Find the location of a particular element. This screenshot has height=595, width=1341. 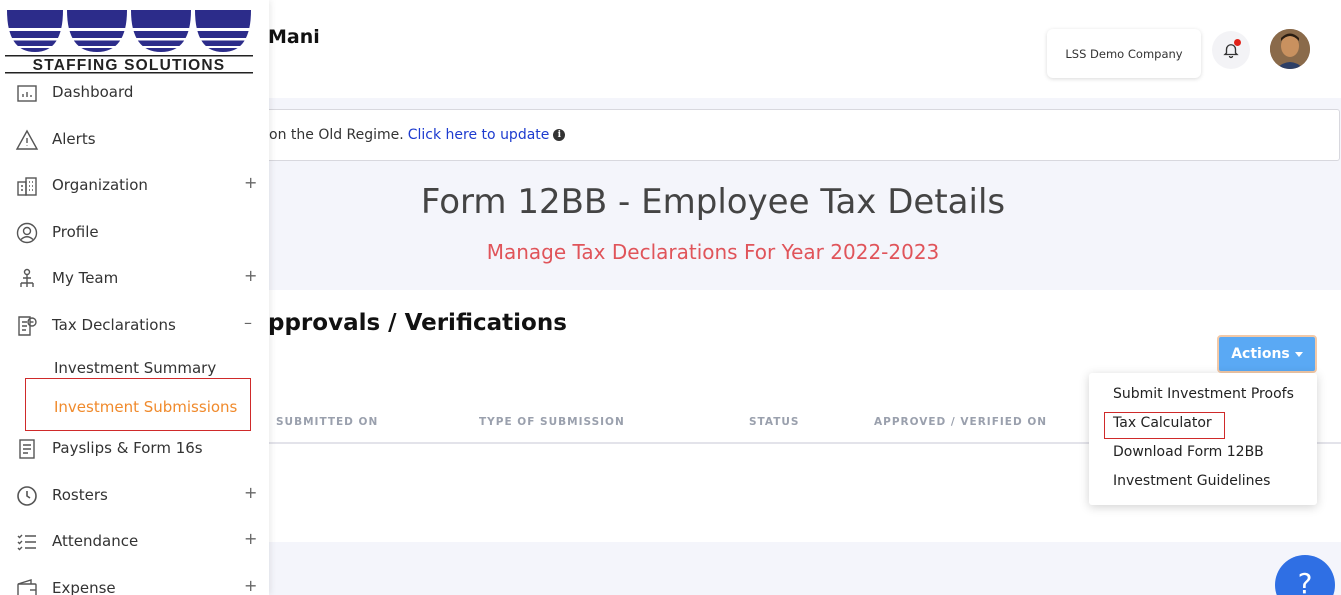

column-status: STATUS is located at coordinates (774, 422).